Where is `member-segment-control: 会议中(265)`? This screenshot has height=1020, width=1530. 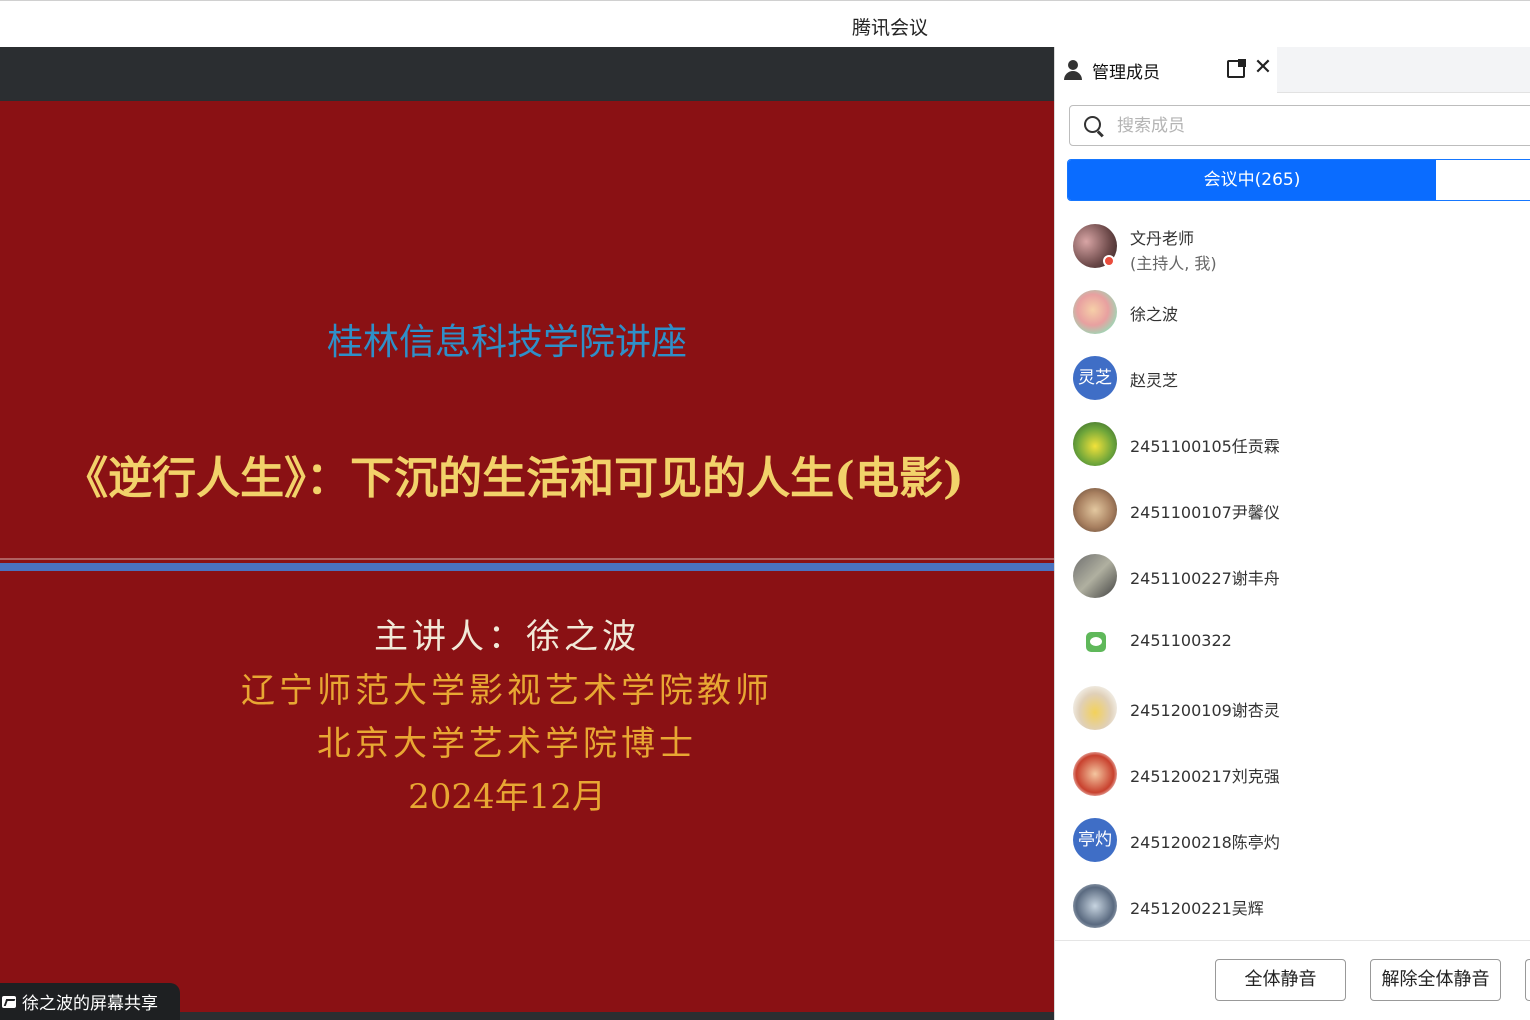
member-segment-control: 会议中(265) is located at coordinates (1298, 180).